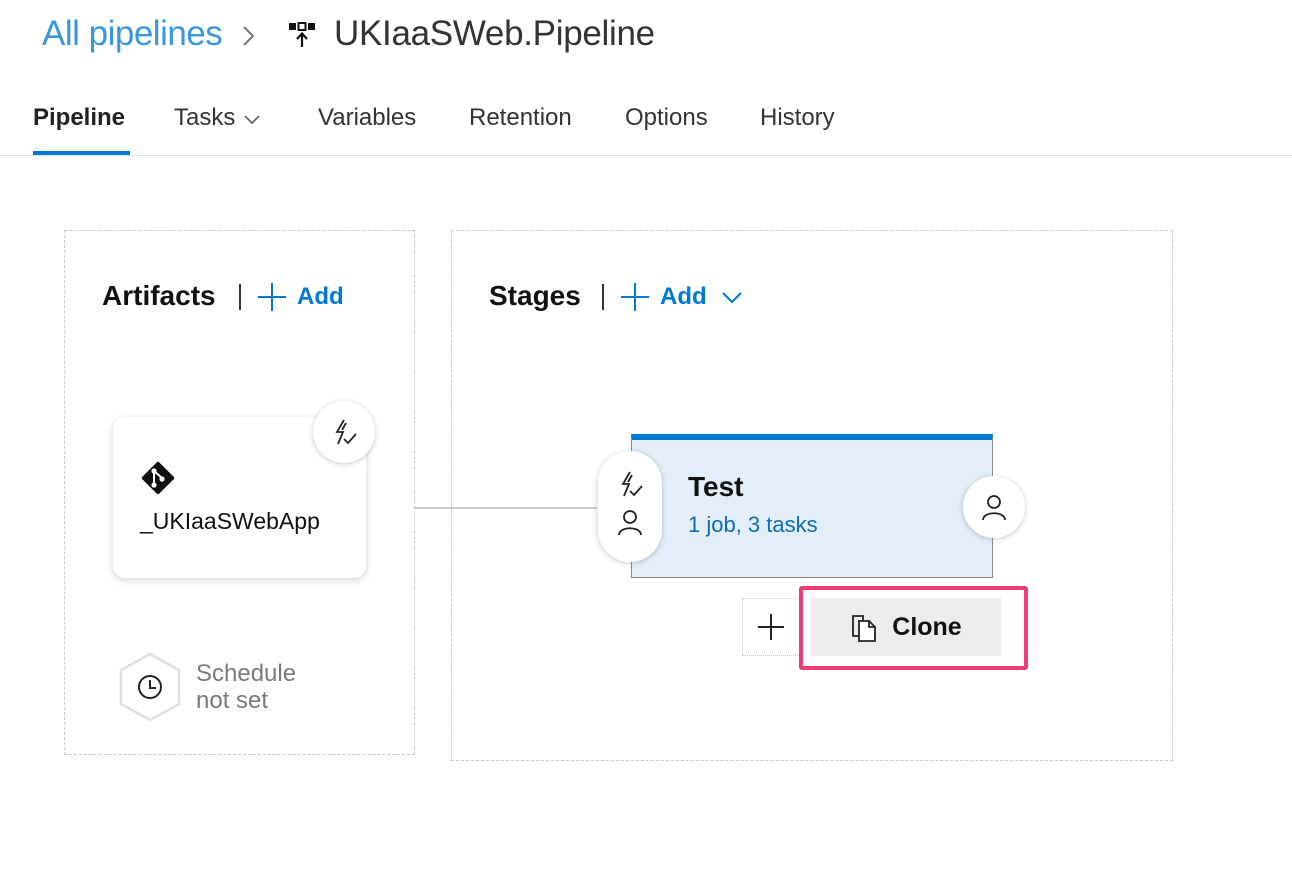  I want to click on artifact-trigger-button, so click(344, 432).